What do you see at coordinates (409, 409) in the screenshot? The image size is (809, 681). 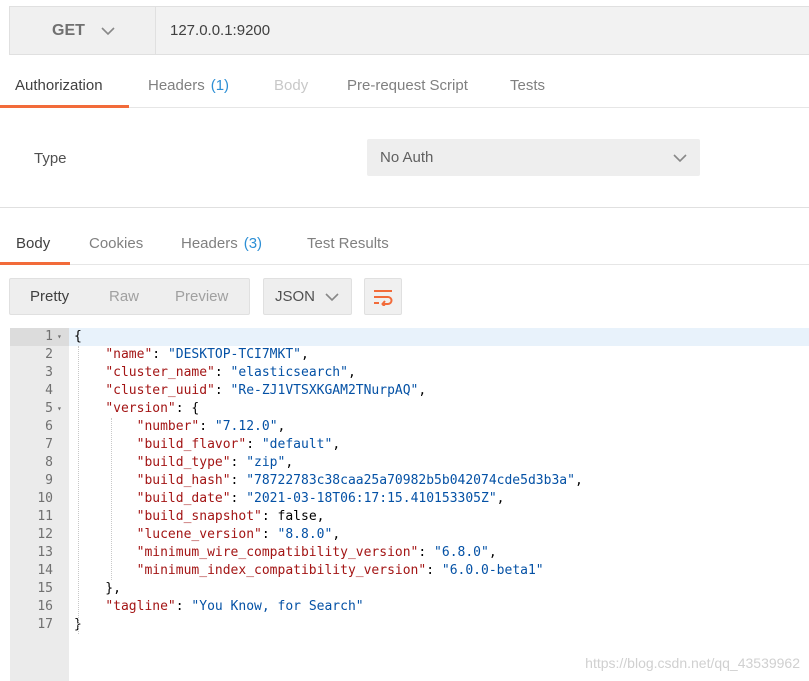 I see `code-line: 5 ▾ "version": {` at bounding box center [409, 409].